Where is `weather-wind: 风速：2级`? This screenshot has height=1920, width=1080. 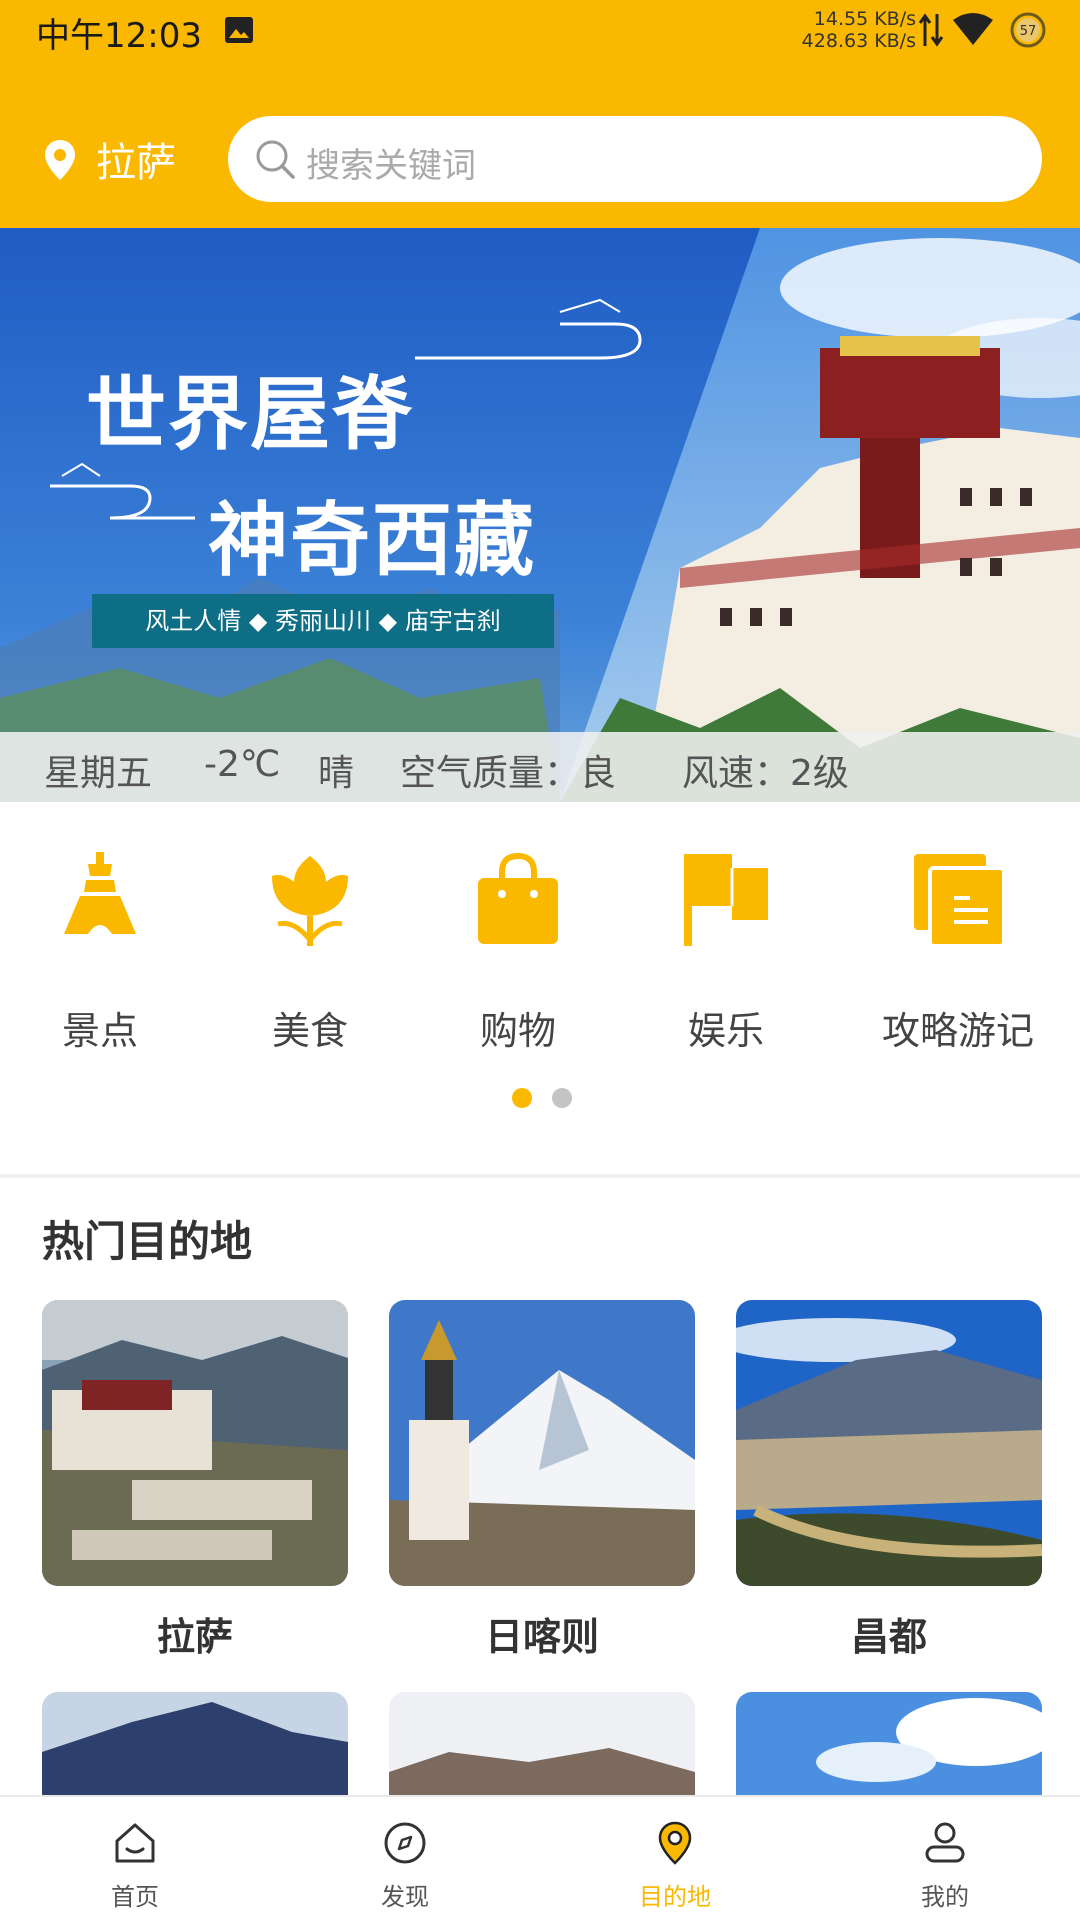
weather-wind: 风速：2级 is located at coordinates (765, 773).